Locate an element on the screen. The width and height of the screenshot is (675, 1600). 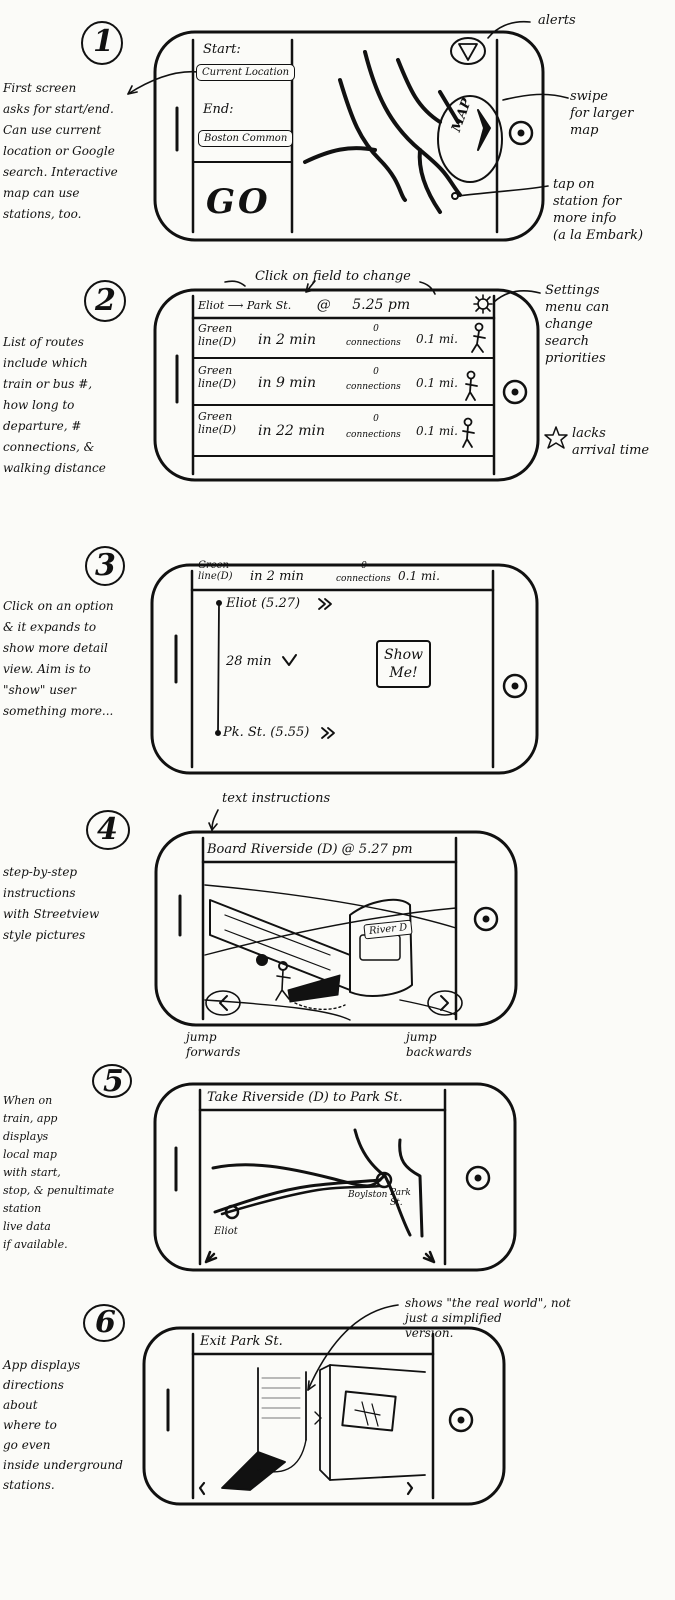
start-label: Start: is located at coordinates (222, 49).